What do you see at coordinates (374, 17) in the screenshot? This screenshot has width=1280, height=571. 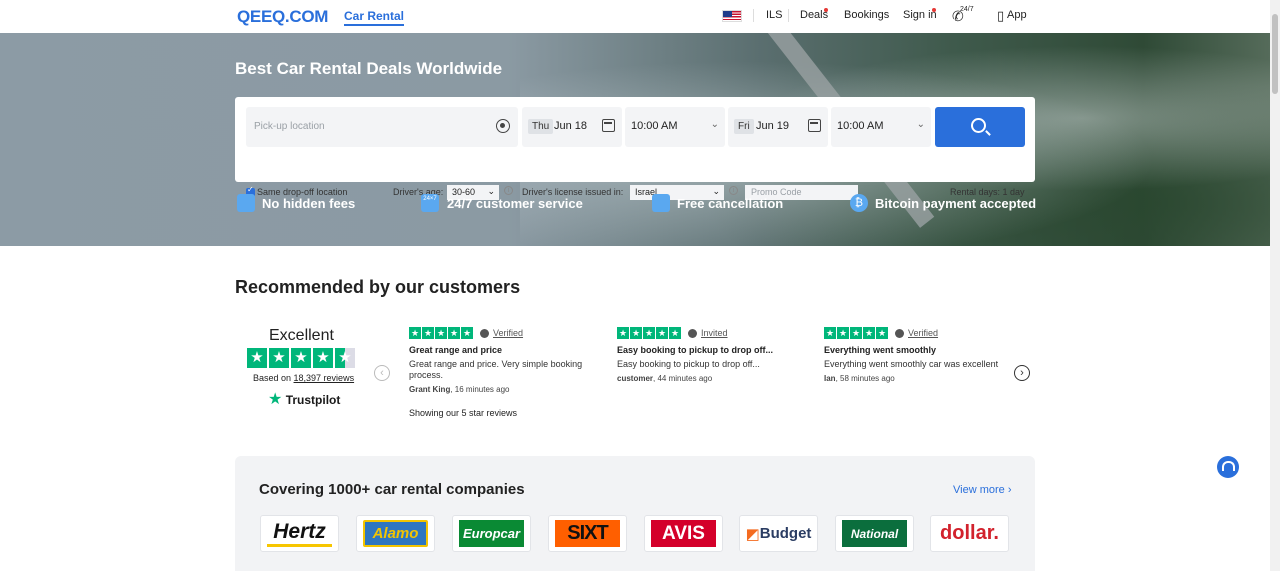 I see `nav-car-rental: Car Rental` at bounding box center [374, 17].